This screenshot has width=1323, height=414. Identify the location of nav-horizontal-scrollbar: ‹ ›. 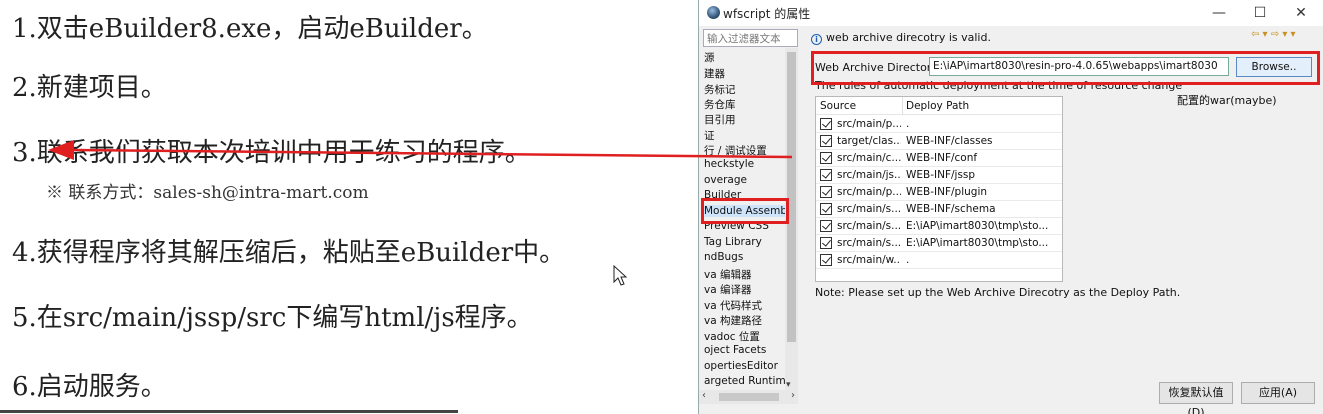
(748, 397).